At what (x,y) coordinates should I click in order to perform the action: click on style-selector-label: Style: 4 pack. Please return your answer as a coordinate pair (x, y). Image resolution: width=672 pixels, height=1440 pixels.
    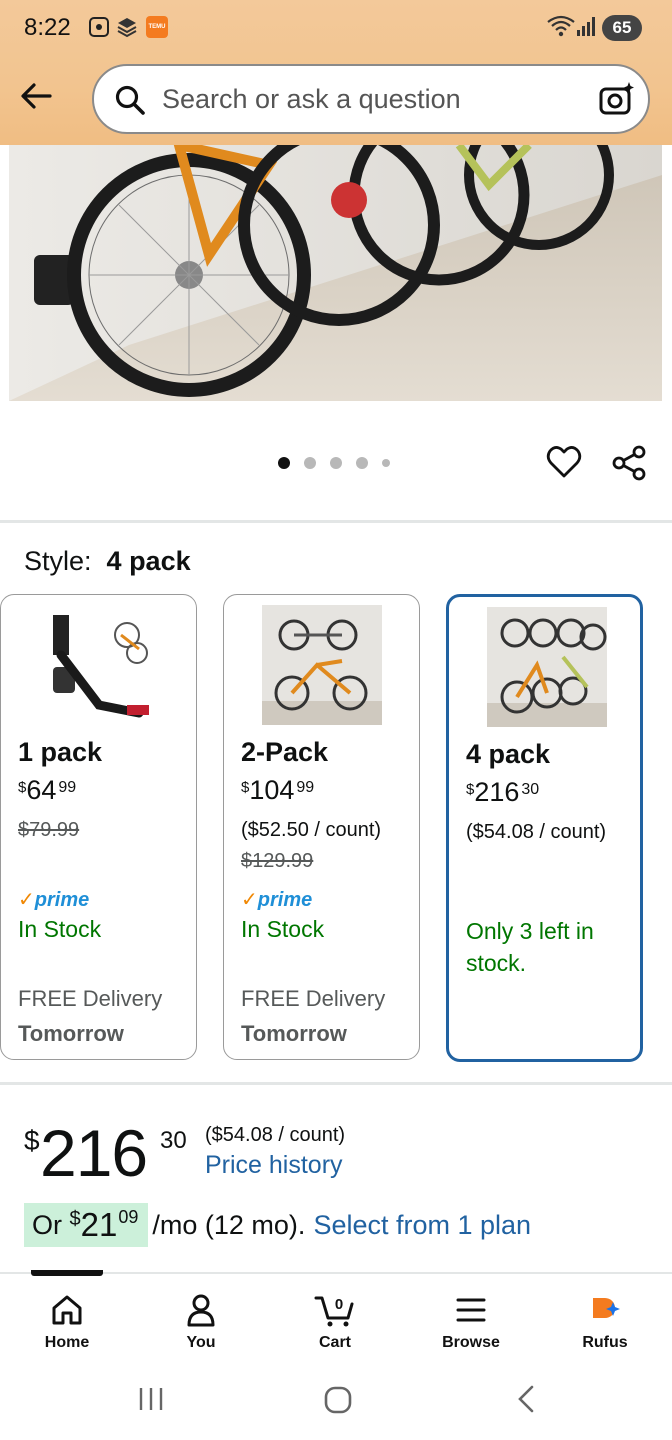
    Looking at the image, I should click on (107, 561).